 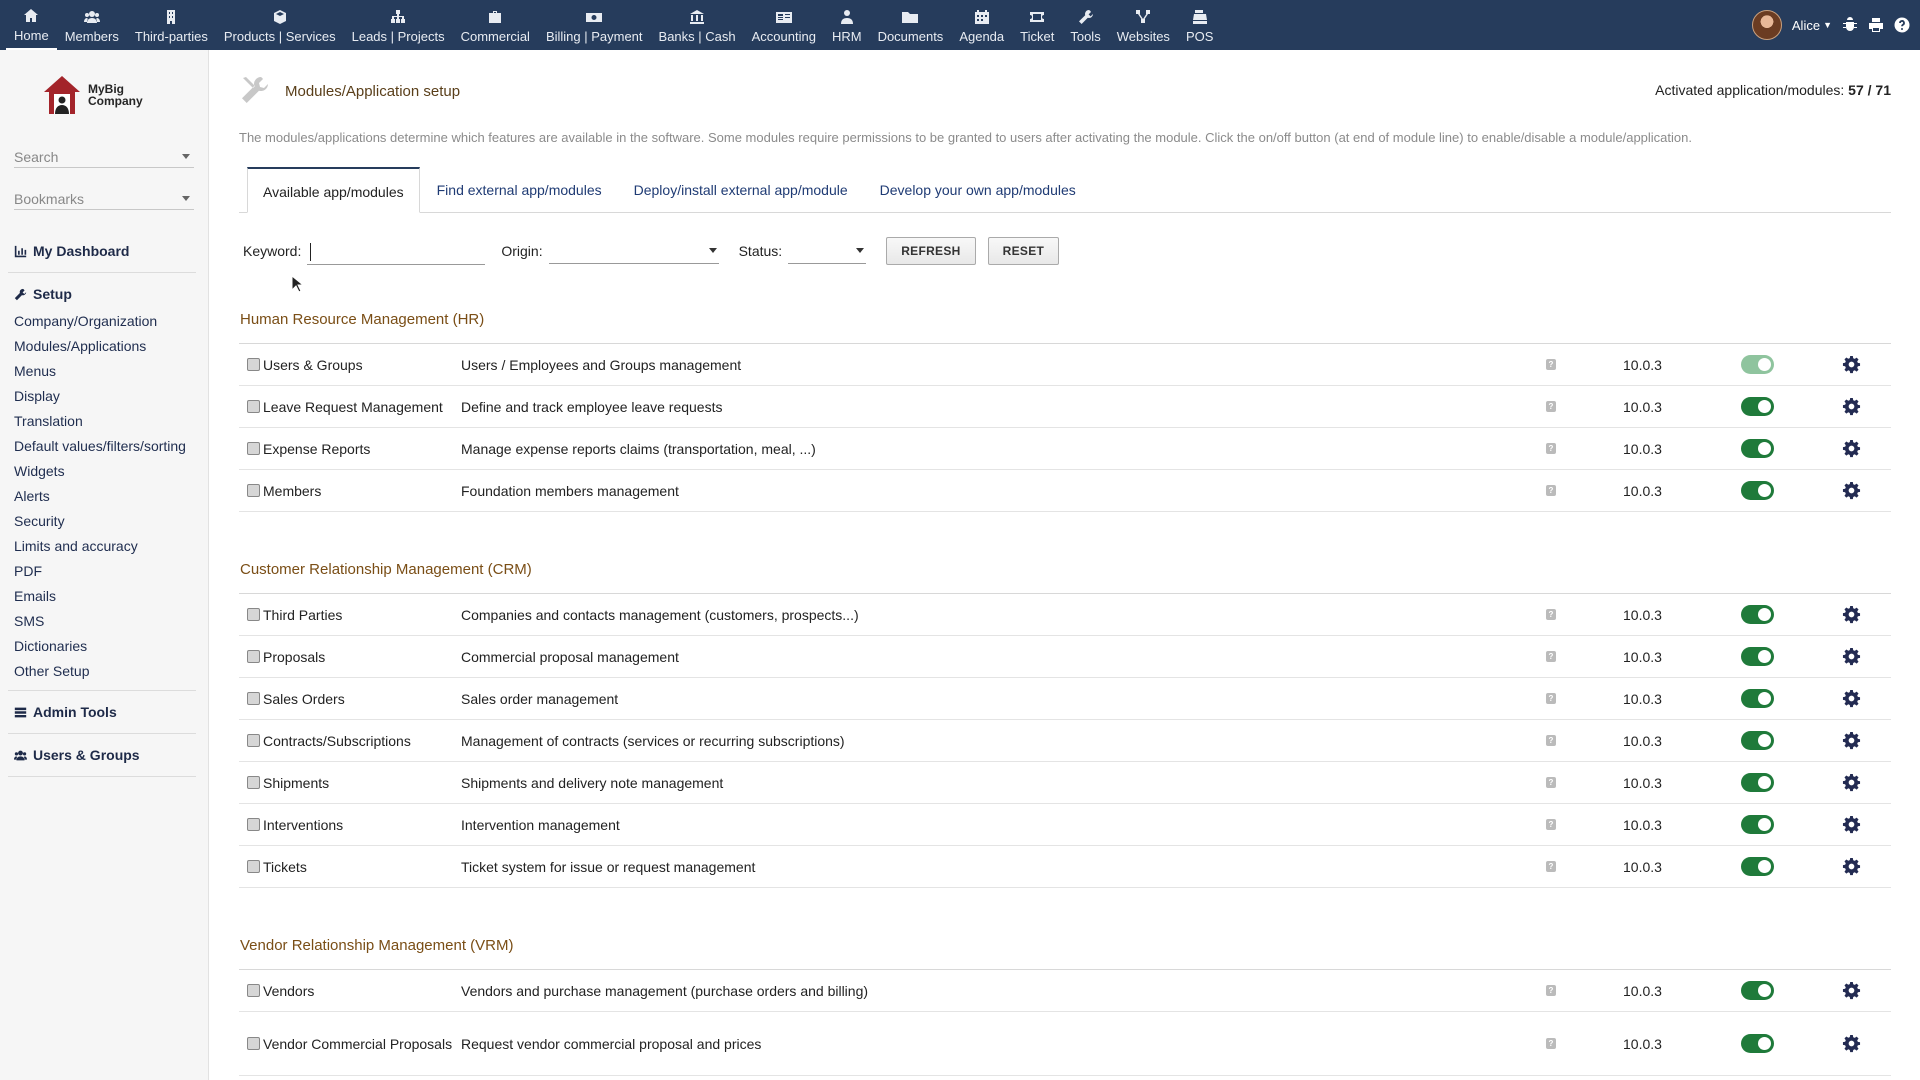 I want to click on print-icon, so click(x=1876, y=25).